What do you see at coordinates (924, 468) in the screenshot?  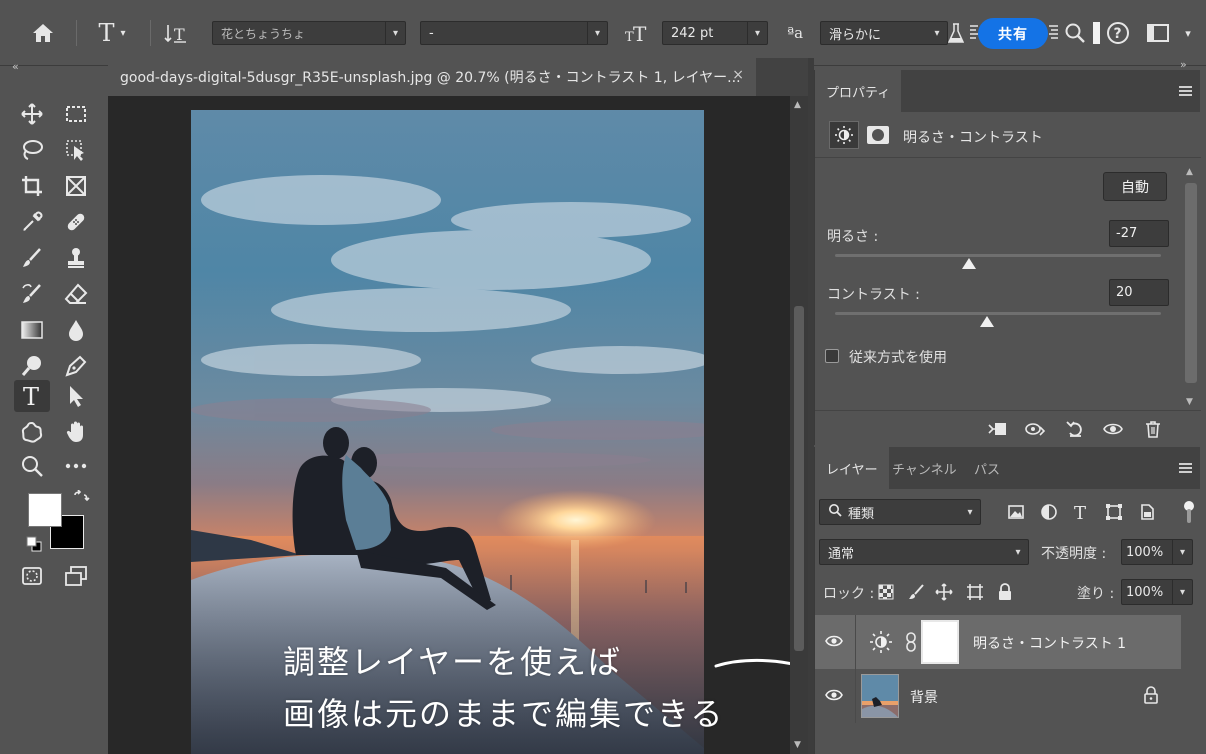 I see `tab-channels: チャンネル` at bounding box center [924, 468].